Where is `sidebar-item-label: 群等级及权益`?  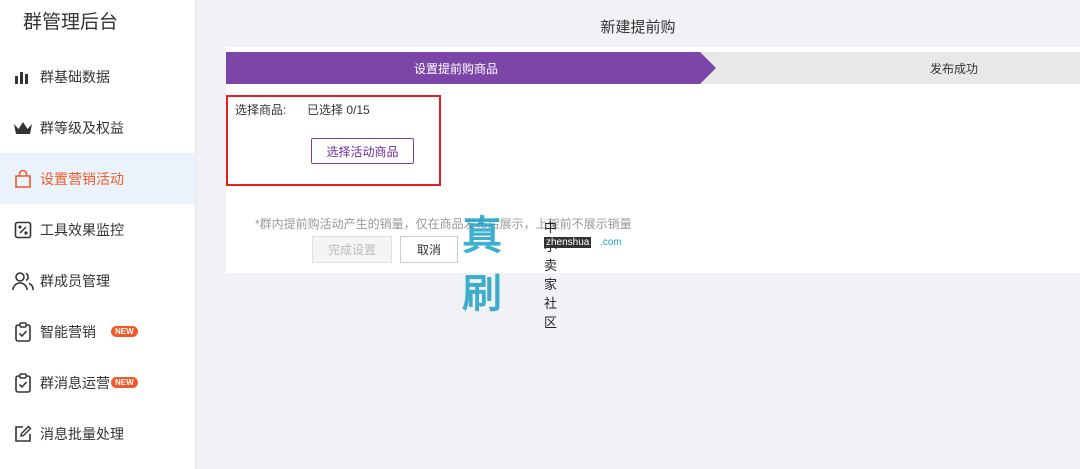
sidebar-item-label: 群等级及权益 is located at coordinates (82, 127).